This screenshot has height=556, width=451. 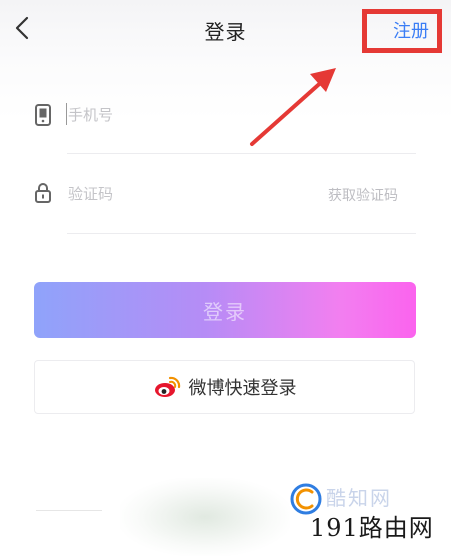 I want to click on text-caret, so click(x=66, y=114).